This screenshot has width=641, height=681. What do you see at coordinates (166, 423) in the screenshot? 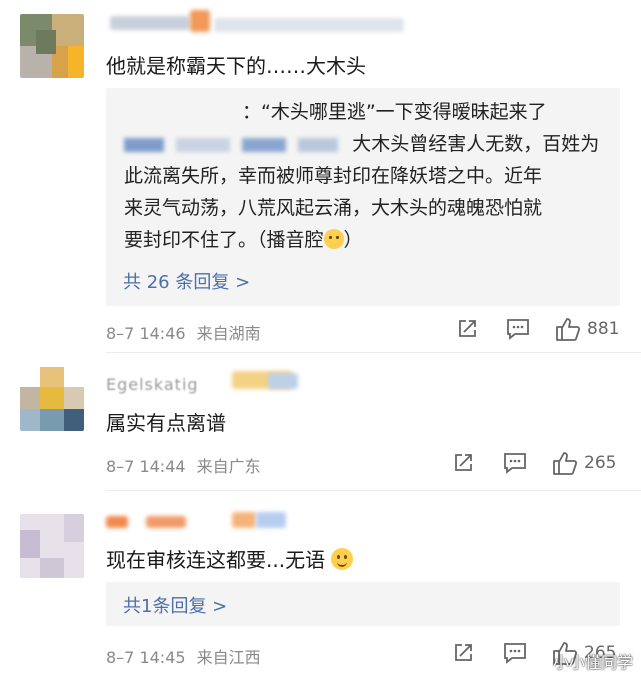
I see `comment-text: 属实有点离谱` at bounding box center [166, 423].